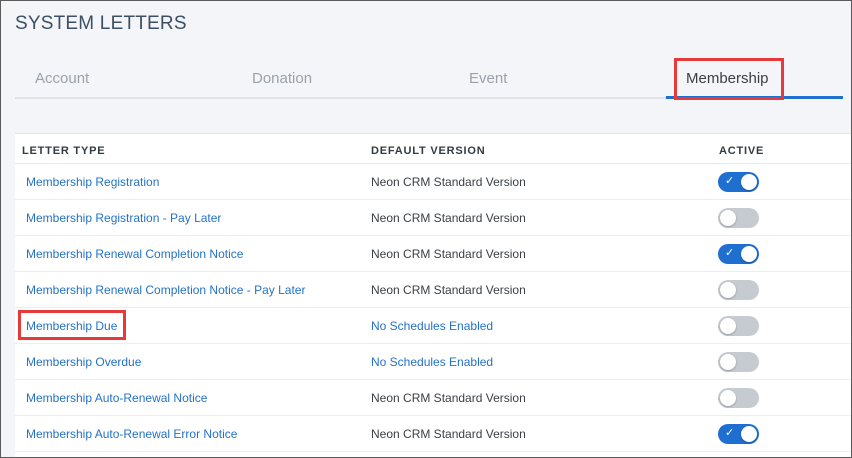  What do you see at coordinates (754, 97) in the screenshot?
I see `tab-active-indicator` at bounding box center [754, 97].